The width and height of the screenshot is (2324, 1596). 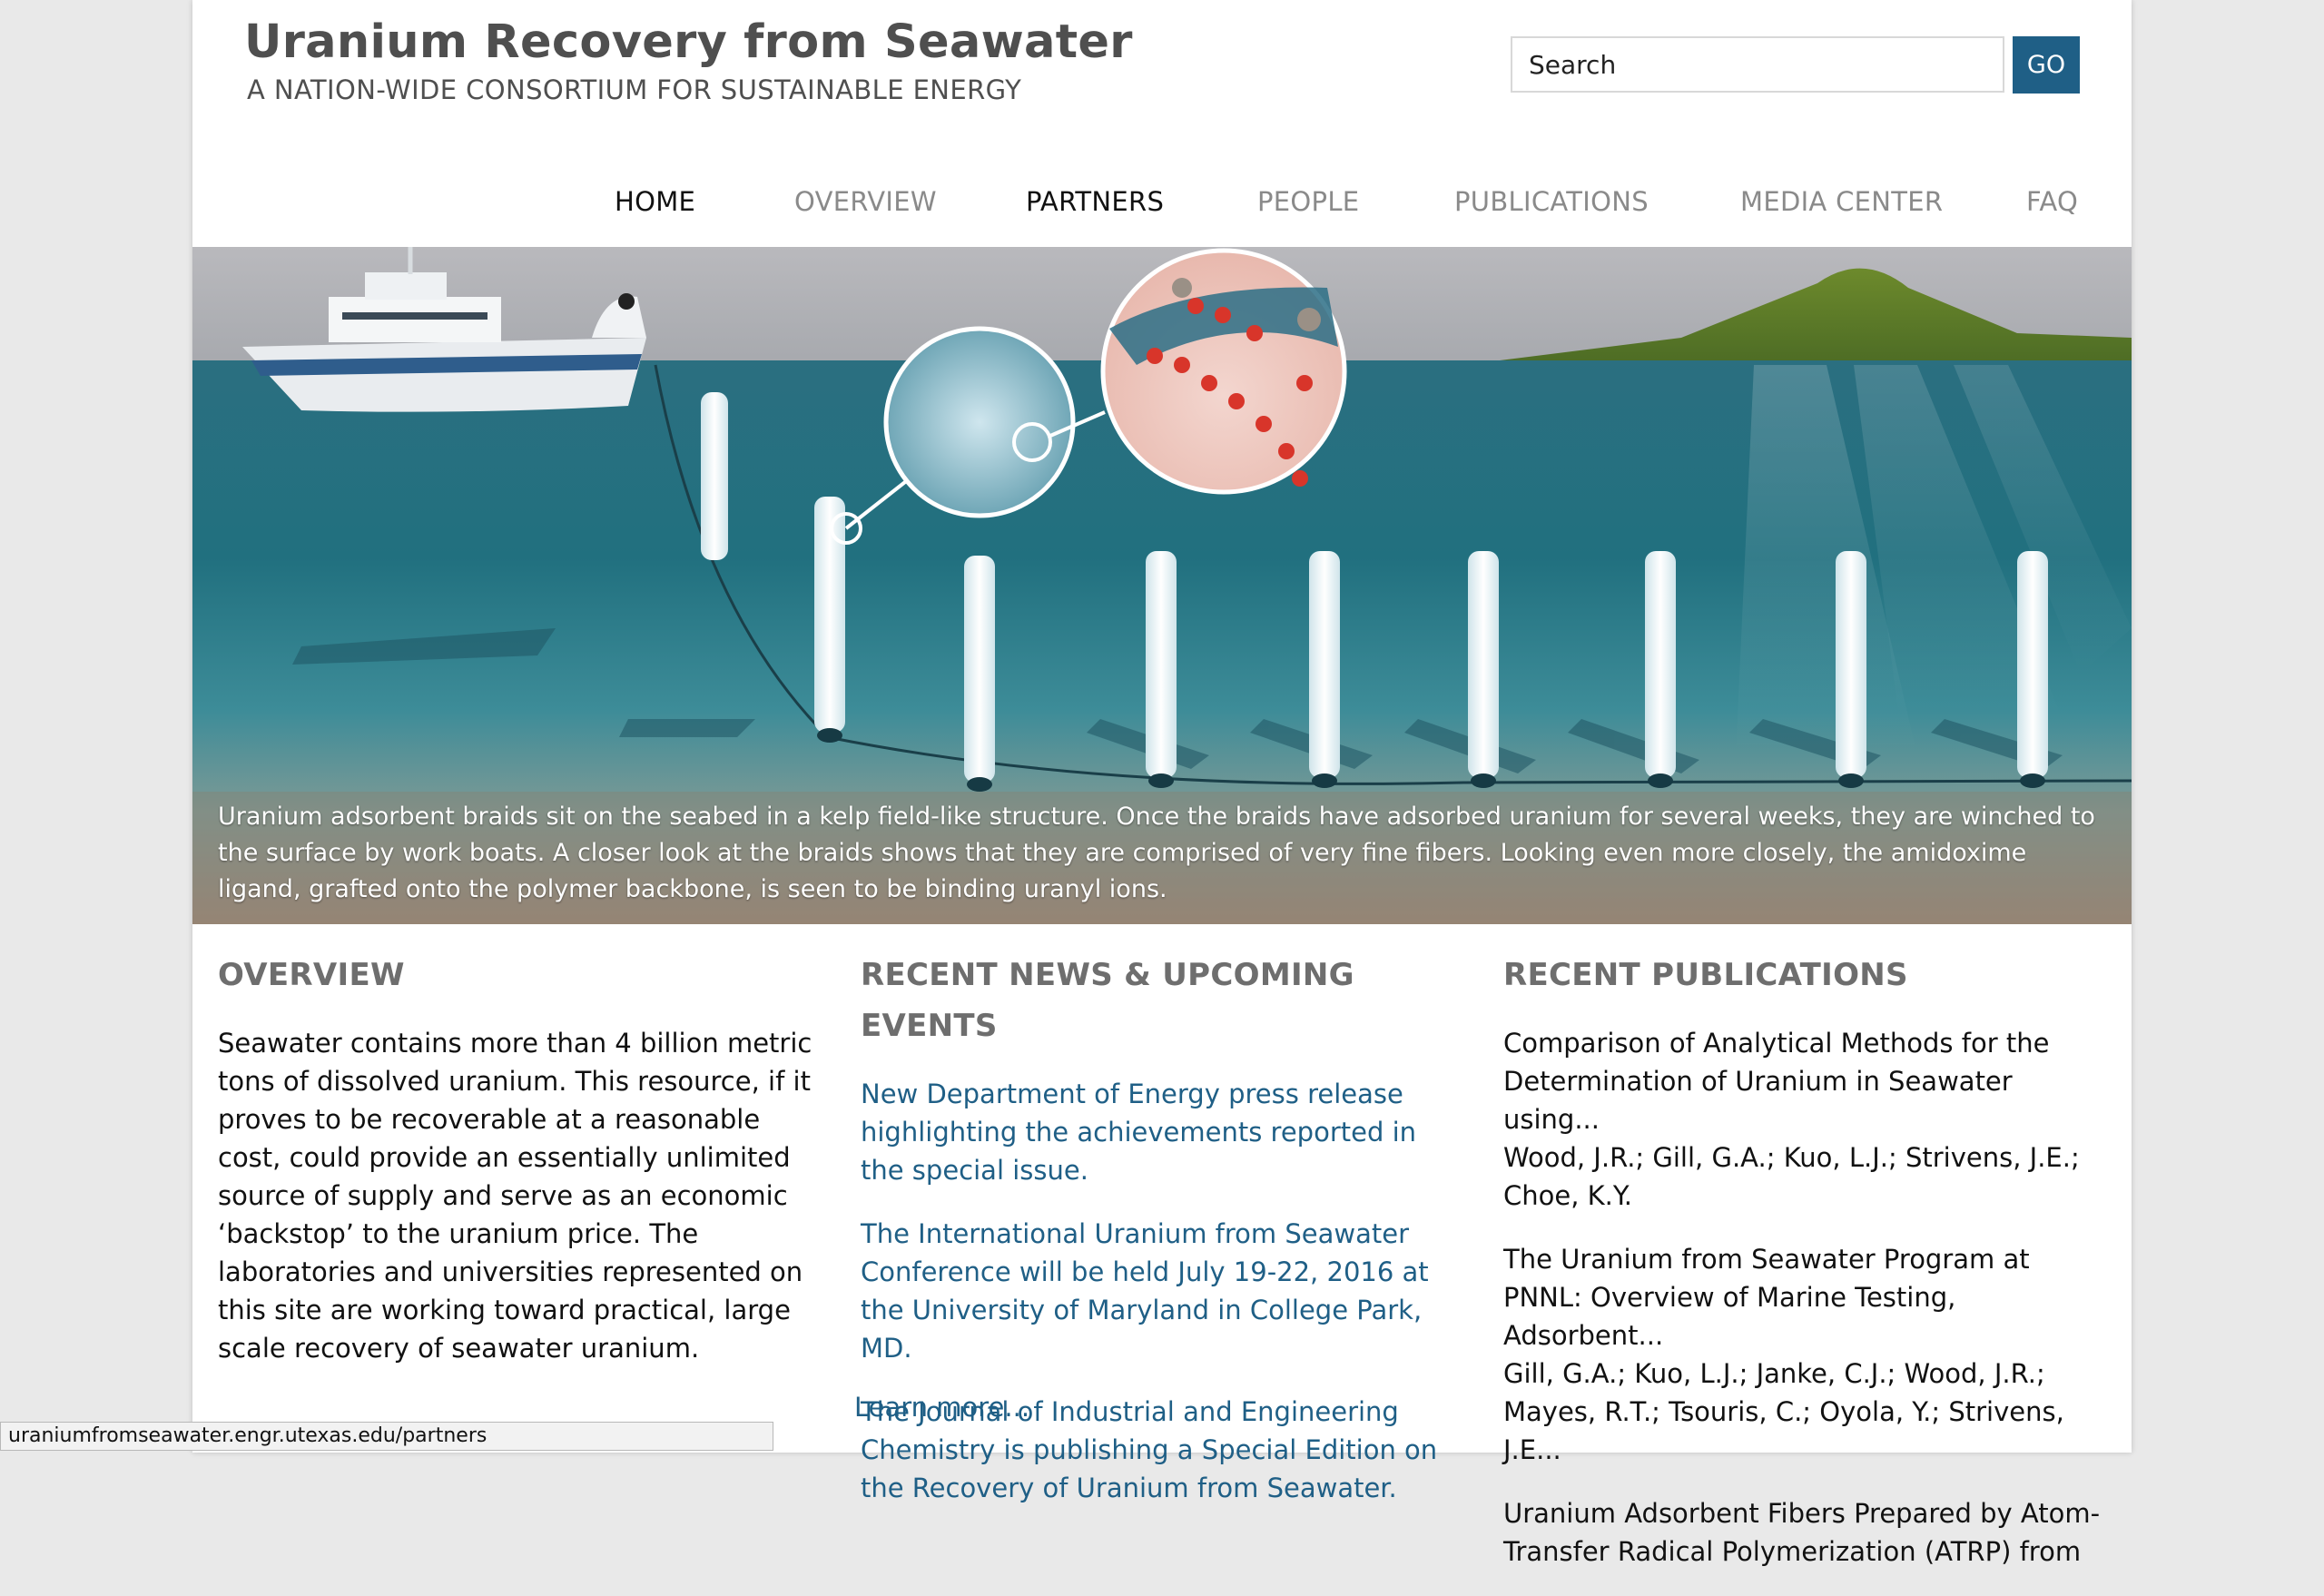 I want to click on nav-item-media-center: MEDIA CENTER, so click(x=1841, y=201).